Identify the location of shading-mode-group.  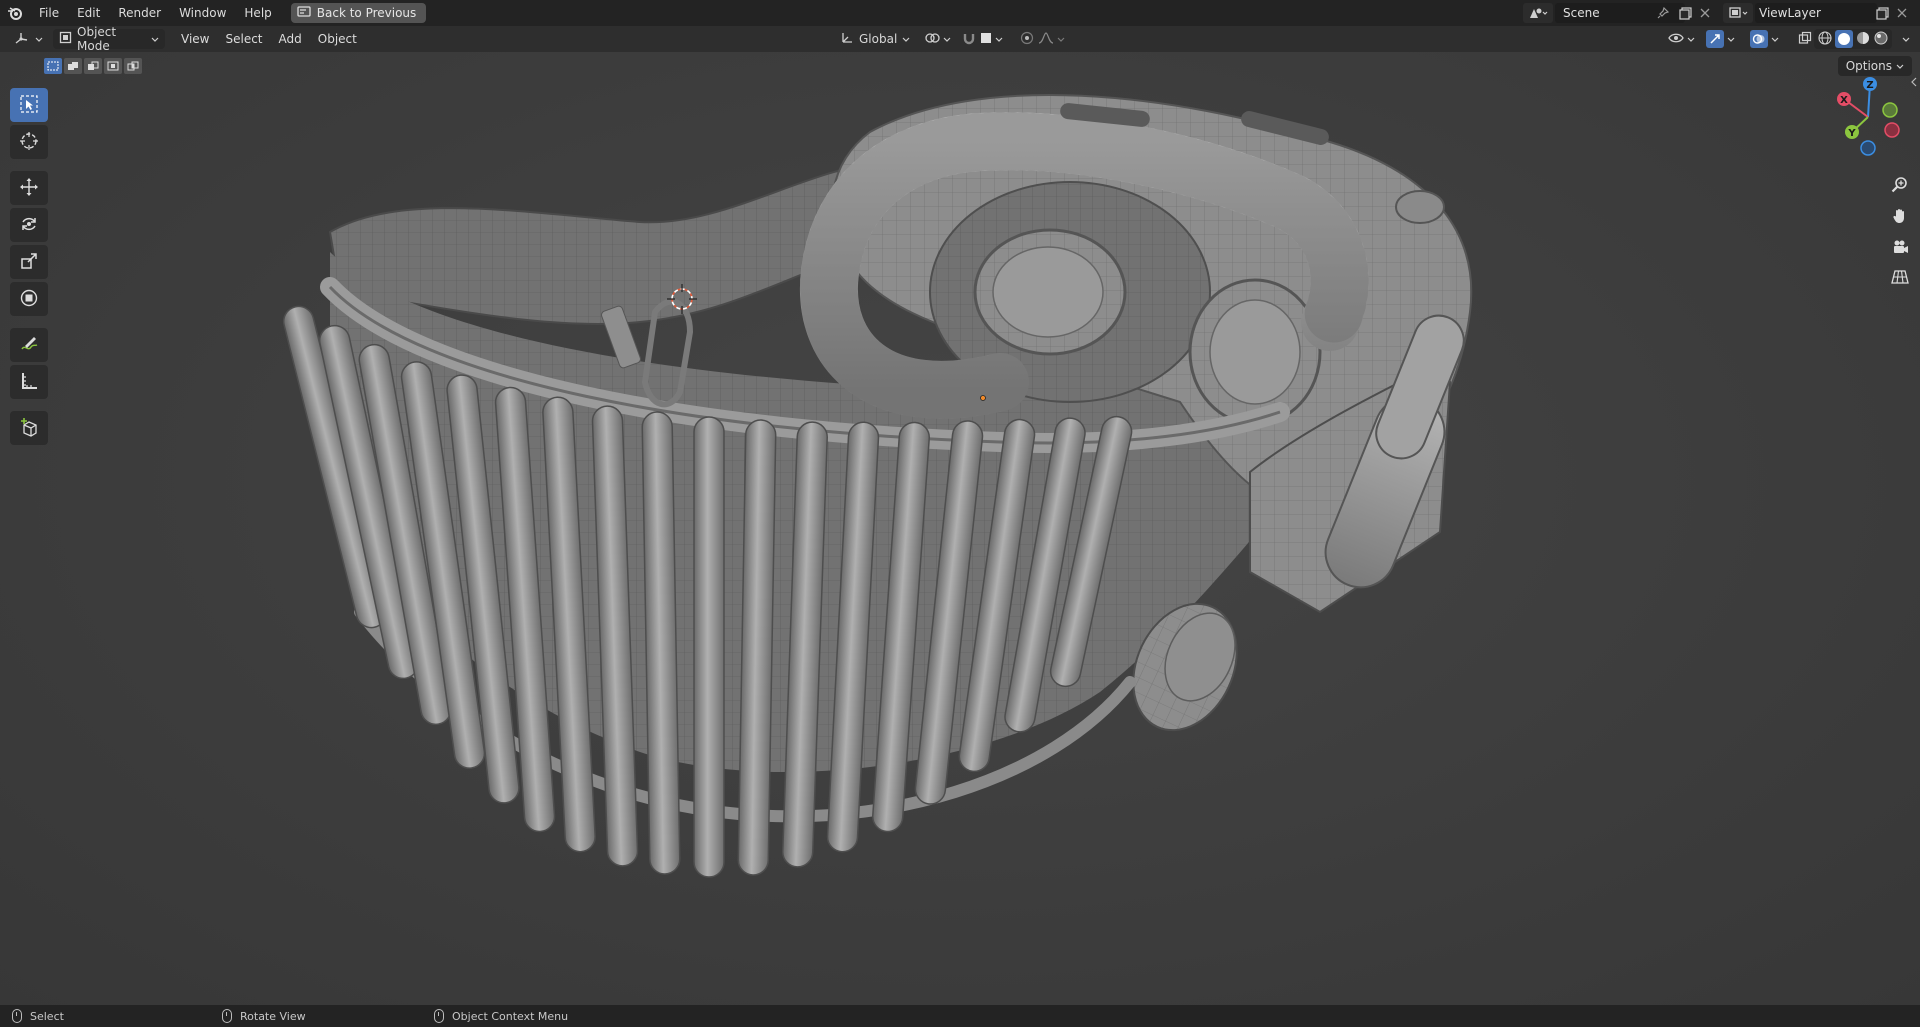
(1853, 39).